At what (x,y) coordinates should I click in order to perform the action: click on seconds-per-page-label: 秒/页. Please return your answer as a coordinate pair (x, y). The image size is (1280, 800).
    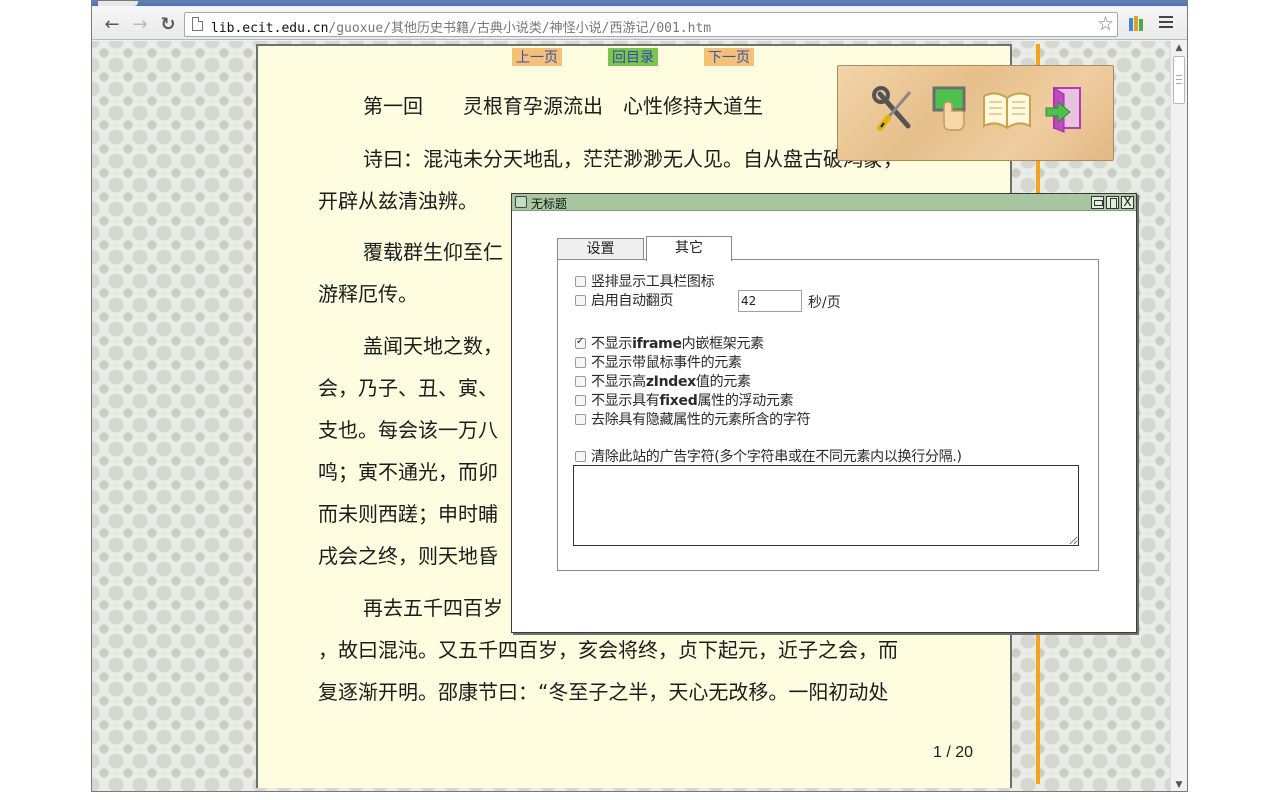
    Looking at the image, I should click on (824, 303).